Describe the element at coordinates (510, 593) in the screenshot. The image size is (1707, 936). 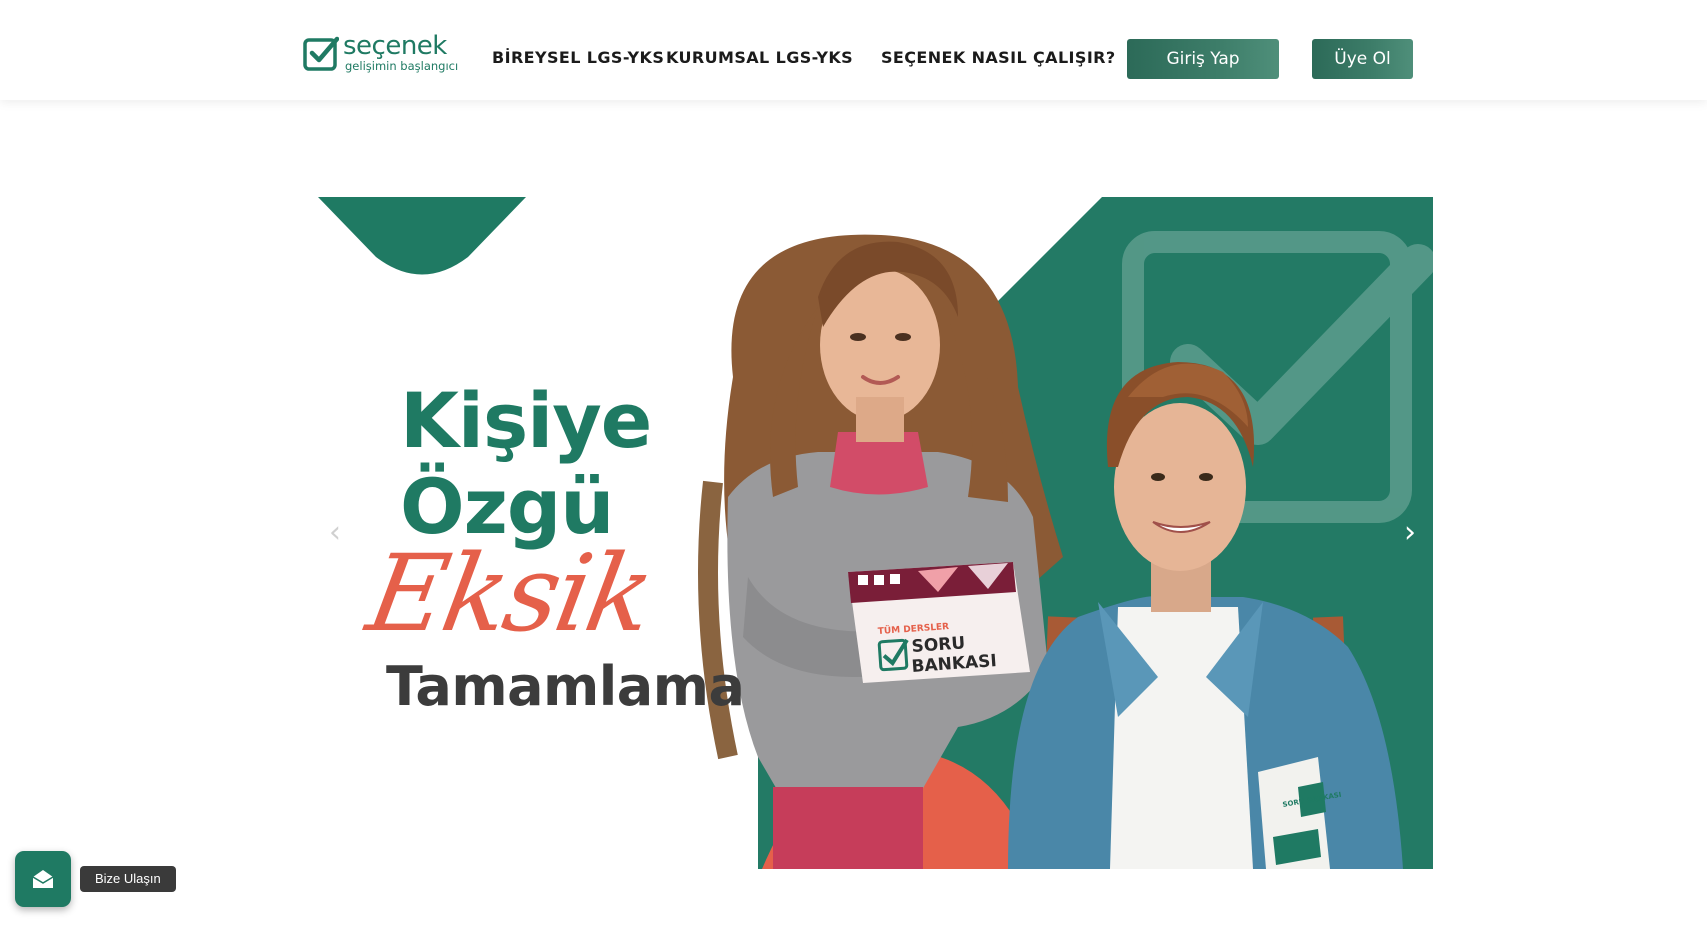
I see `headline-line-3: Eksik` at that location.